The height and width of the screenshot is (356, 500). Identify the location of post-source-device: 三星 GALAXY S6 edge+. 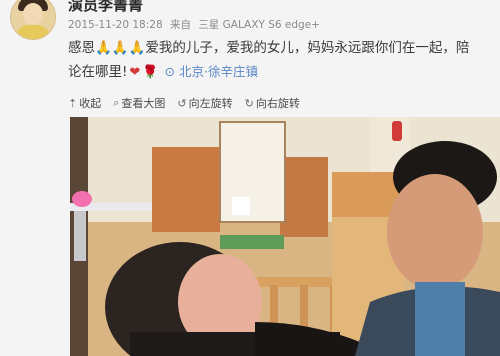
(259, 25).